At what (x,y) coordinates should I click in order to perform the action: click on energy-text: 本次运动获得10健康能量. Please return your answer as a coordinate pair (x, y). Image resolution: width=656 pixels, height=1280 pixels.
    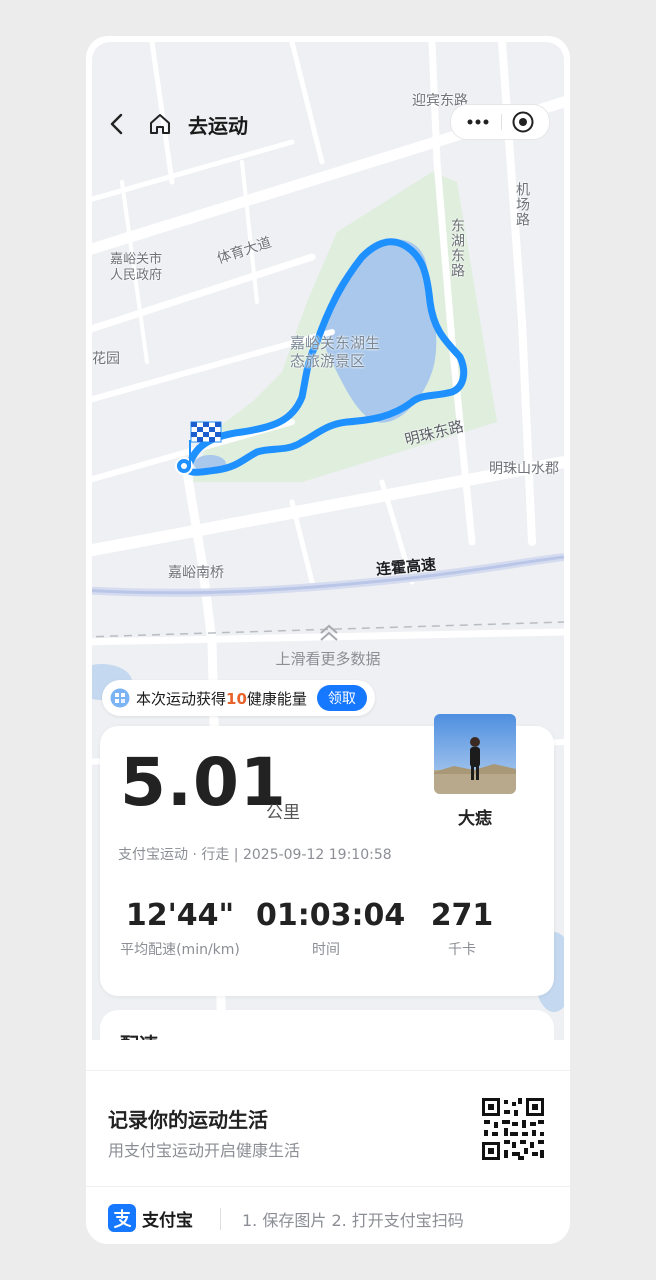
    Looking at the image, I should click on (221, 698).